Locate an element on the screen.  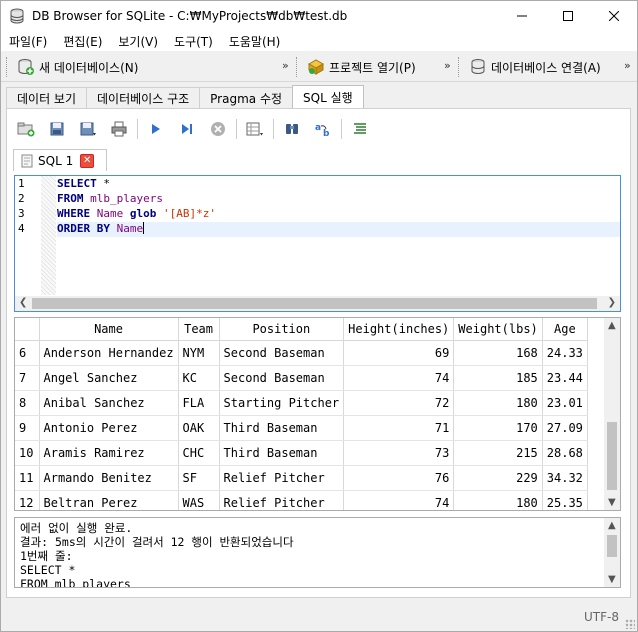
cell-height: 69 is located at coordinates (399, 353).